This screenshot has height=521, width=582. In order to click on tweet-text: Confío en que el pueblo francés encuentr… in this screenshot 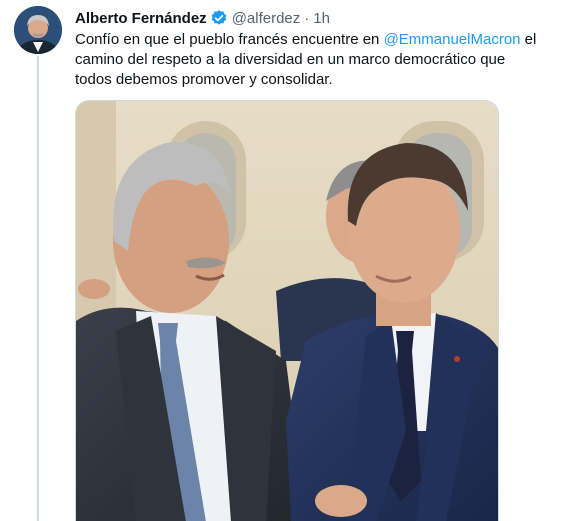, I will do `click(310, 60)`.